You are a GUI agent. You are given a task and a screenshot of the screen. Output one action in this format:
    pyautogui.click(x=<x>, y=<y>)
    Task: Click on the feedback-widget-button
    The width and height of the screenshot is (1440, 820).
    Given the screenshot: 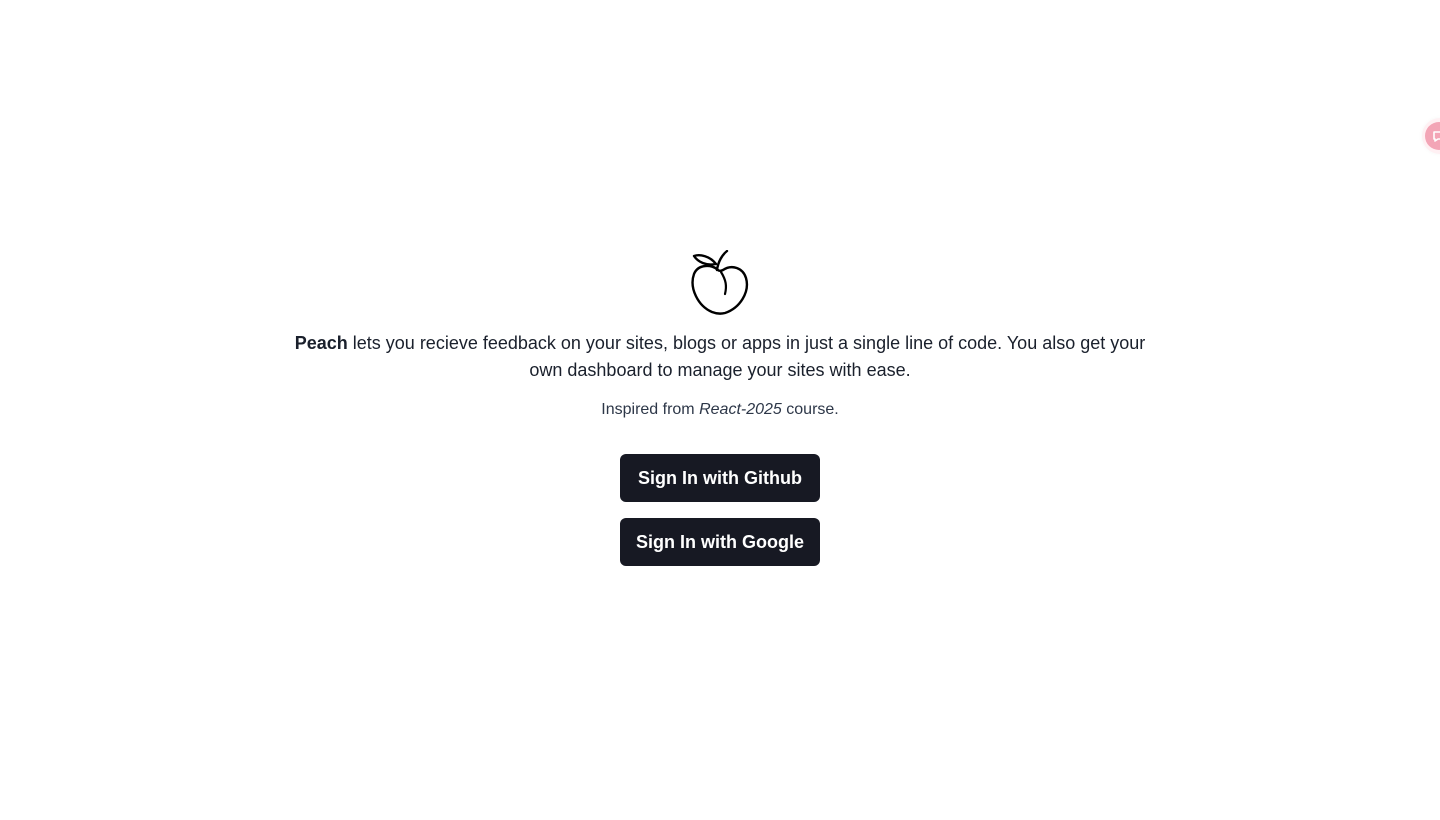 What is the action you would take?
    pyautogui.click(x=1431, y=136)
    